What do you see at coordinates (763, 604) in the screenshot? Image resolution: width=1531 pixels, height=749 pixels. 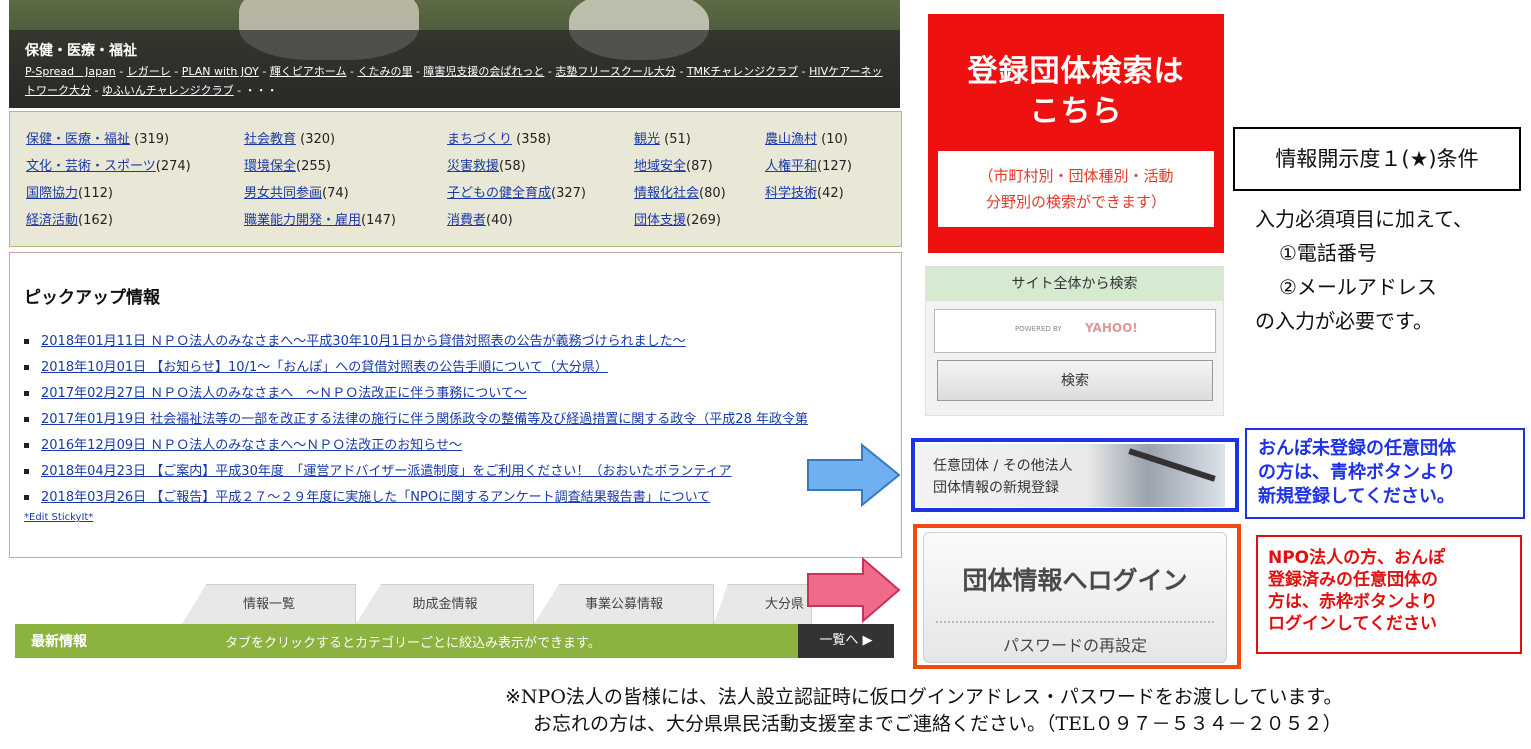 I see `tab-oita: 大分県` at bounding box center [763, 604].